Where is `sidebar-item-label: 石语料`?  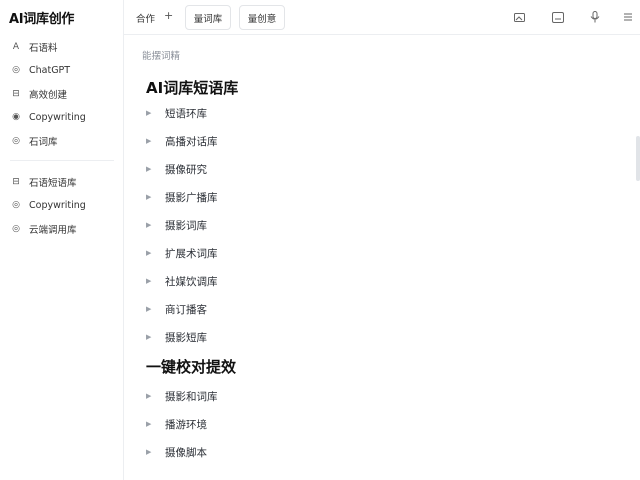
sidebar-item-label: 石语料 is located at coordinates (43, 48).